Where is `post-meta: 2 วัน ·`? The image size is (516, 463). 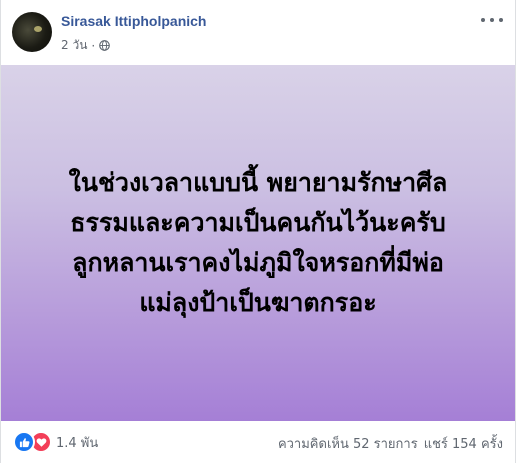 post-meta: 2 วัน · is located at coordinates (86, 45).